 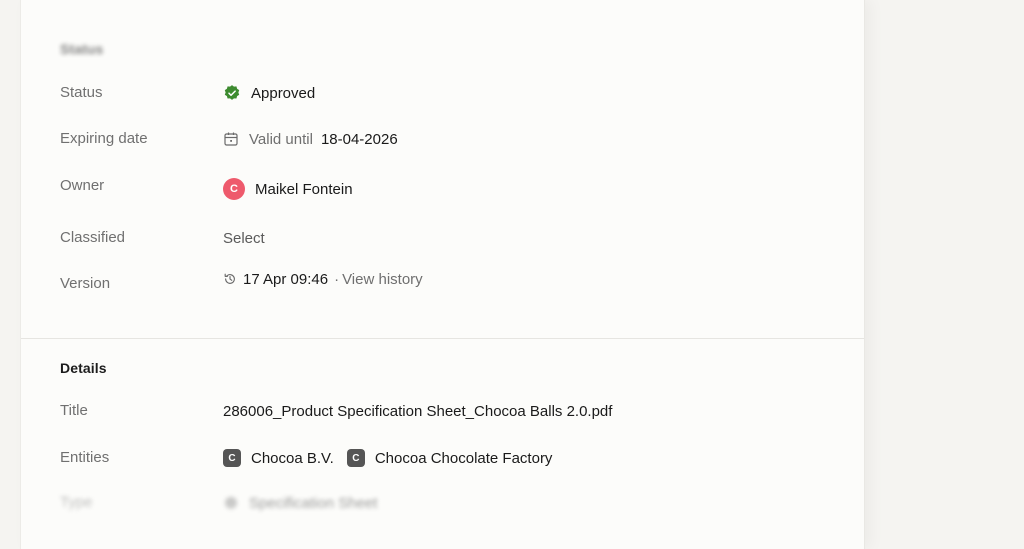 I want to click on expiring-date-text: 18-04-2026, so click(x=359, y=139).